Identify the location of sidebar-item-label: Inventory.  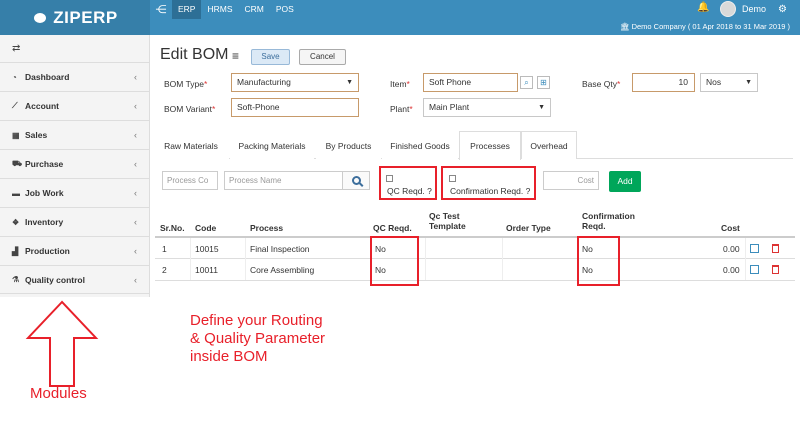
(44, 222).